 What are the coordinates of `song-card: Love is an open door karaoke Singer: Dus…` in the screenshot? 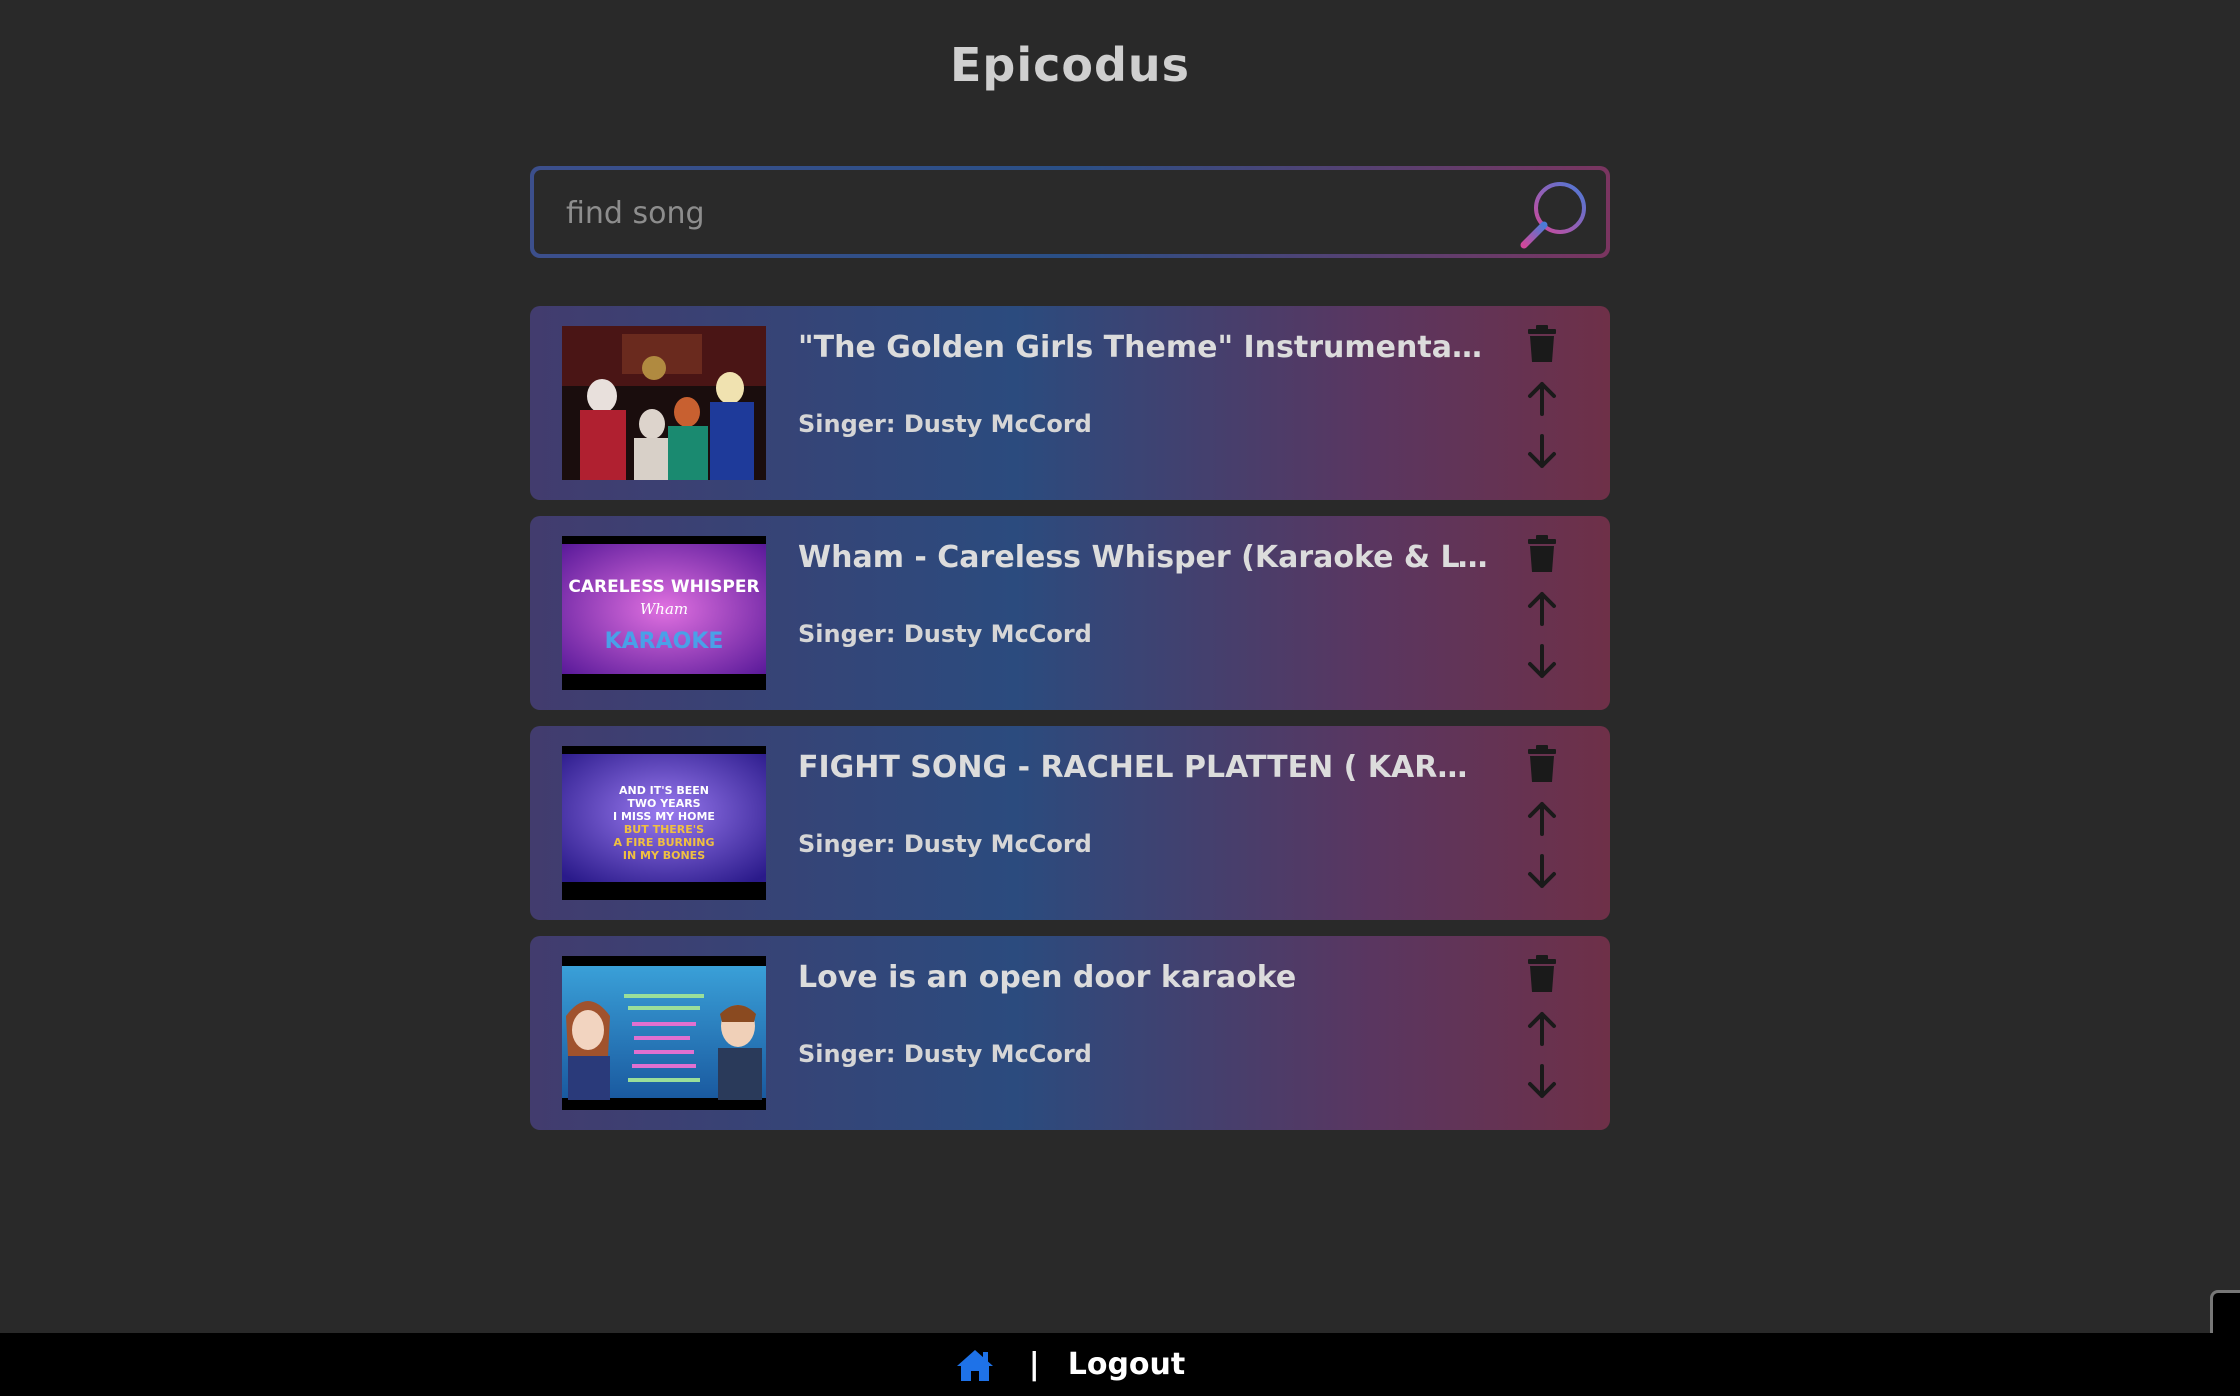 It's located at (1070, 1033).